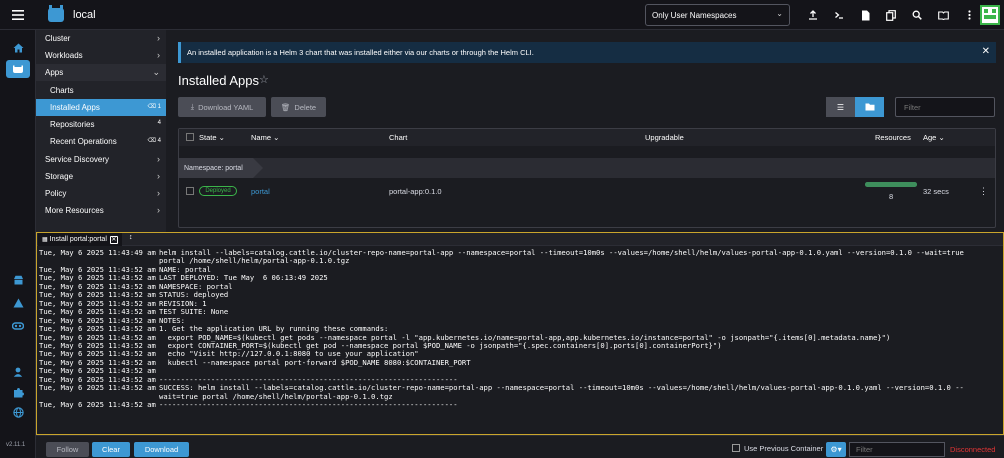  What do you see at coordinates (917, 15) in the screenshot?
I see `search-icon` at bounding box center [917, 15].